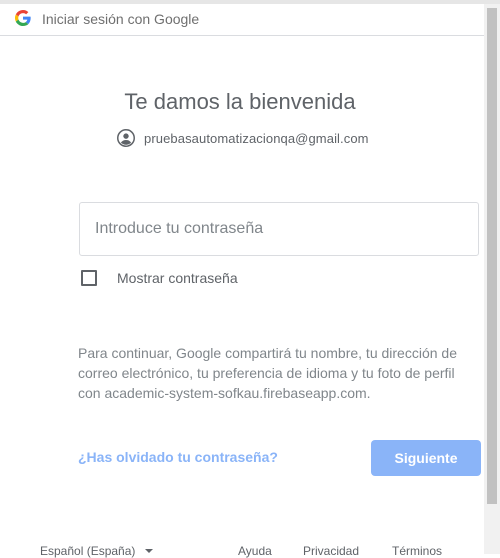 The height and width of the screenshot is (558, 500). I want to click on title-bar: Iniciar sesión con Google, so click(242, 20).